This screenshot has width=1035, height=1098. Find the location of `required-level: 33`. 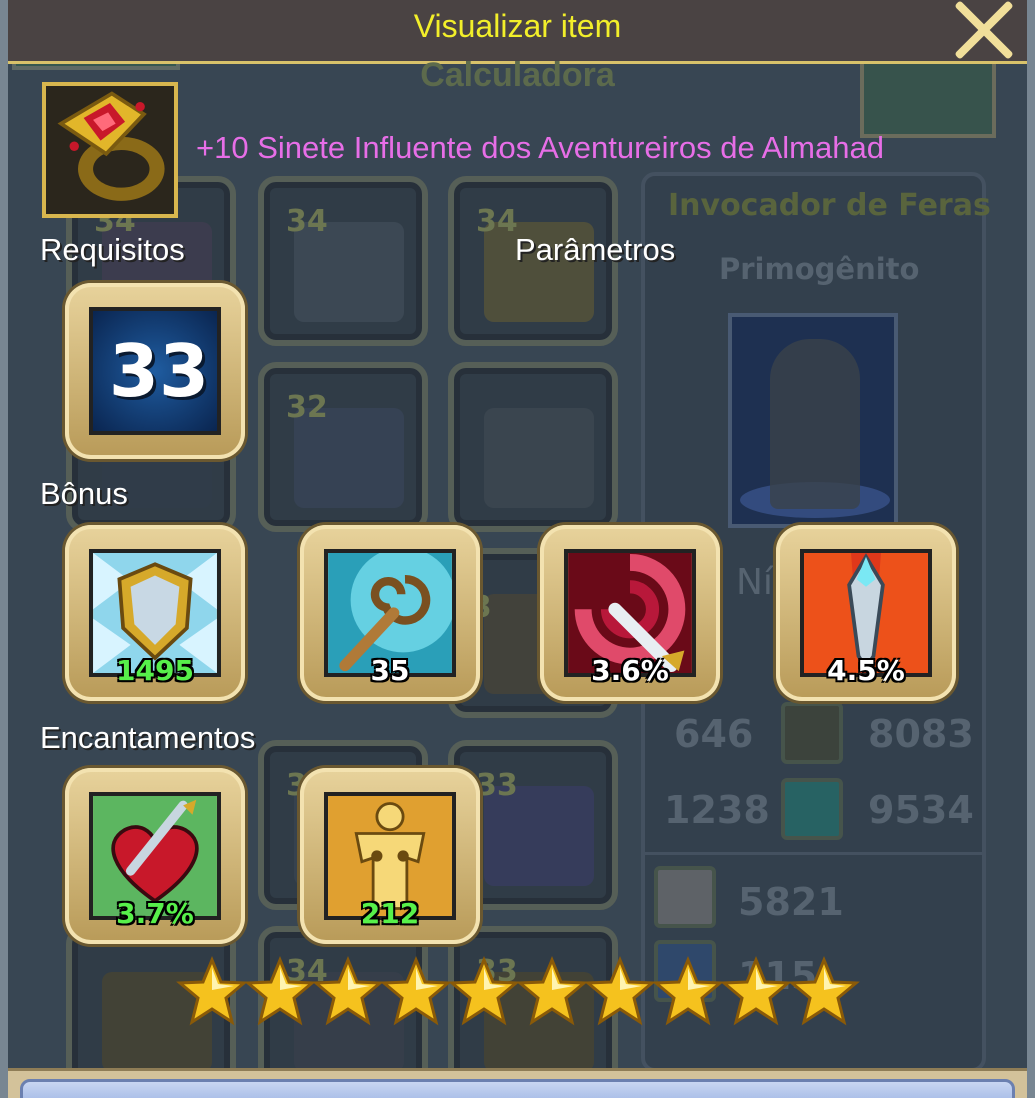

required-level: 33 is located at coordinates (159, 371).